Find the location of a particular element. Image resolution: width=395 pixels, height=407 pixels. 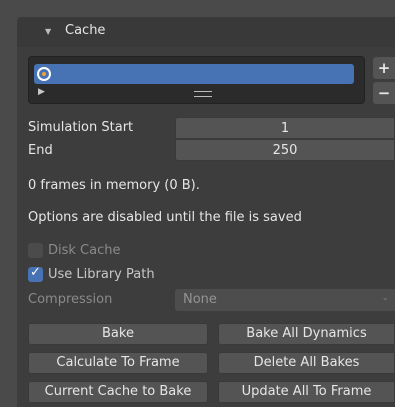

current-cache-to-bake-button: Current Cache to Bake is located at coordinates (118, 392).